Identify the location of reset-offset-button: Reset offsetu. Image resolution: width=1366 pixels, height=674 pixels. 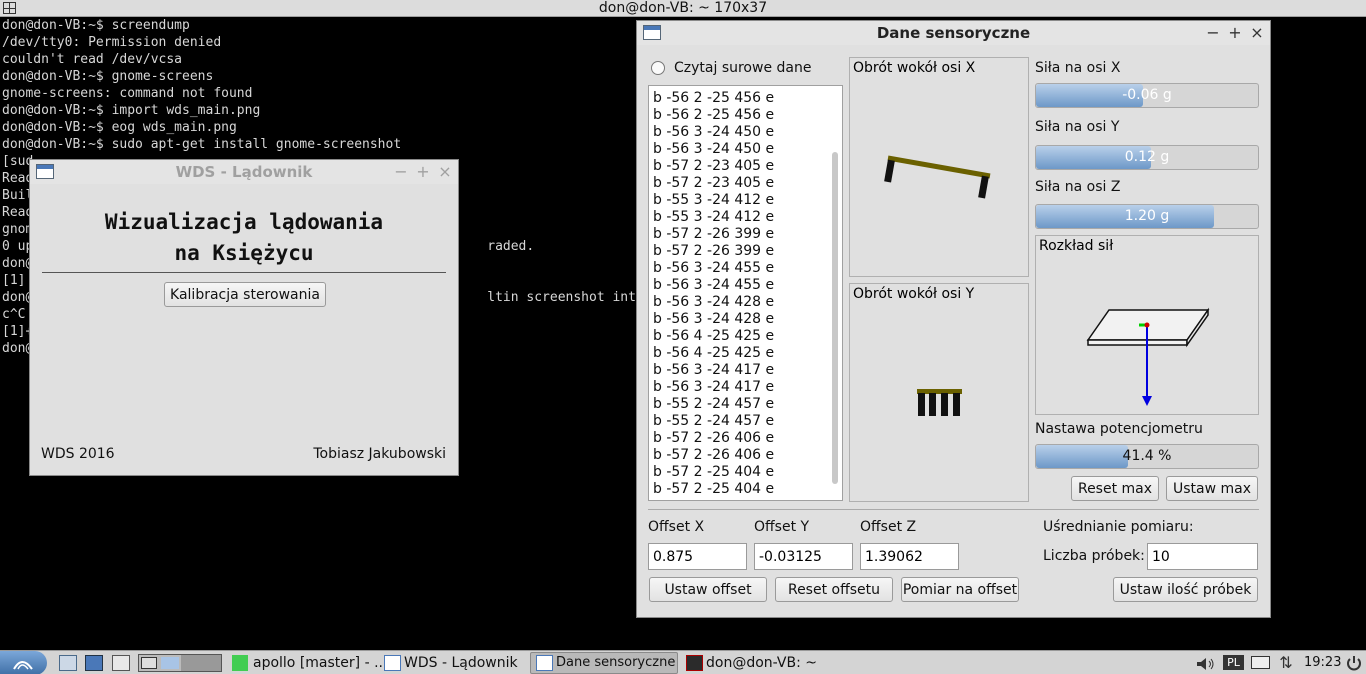
(834, 589).